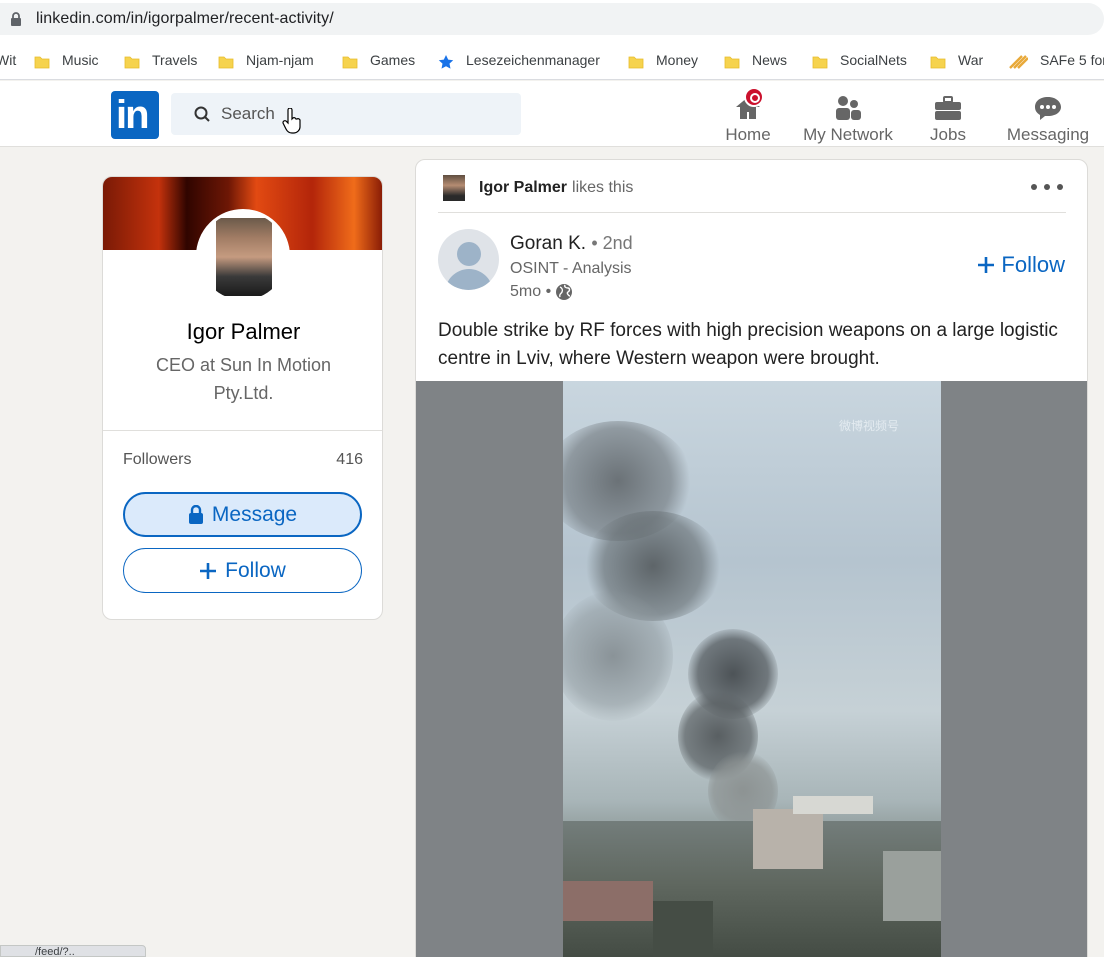 The height and width of the screenshot is (957, 1104). I want to click on city-skyline, so click(752, 876).